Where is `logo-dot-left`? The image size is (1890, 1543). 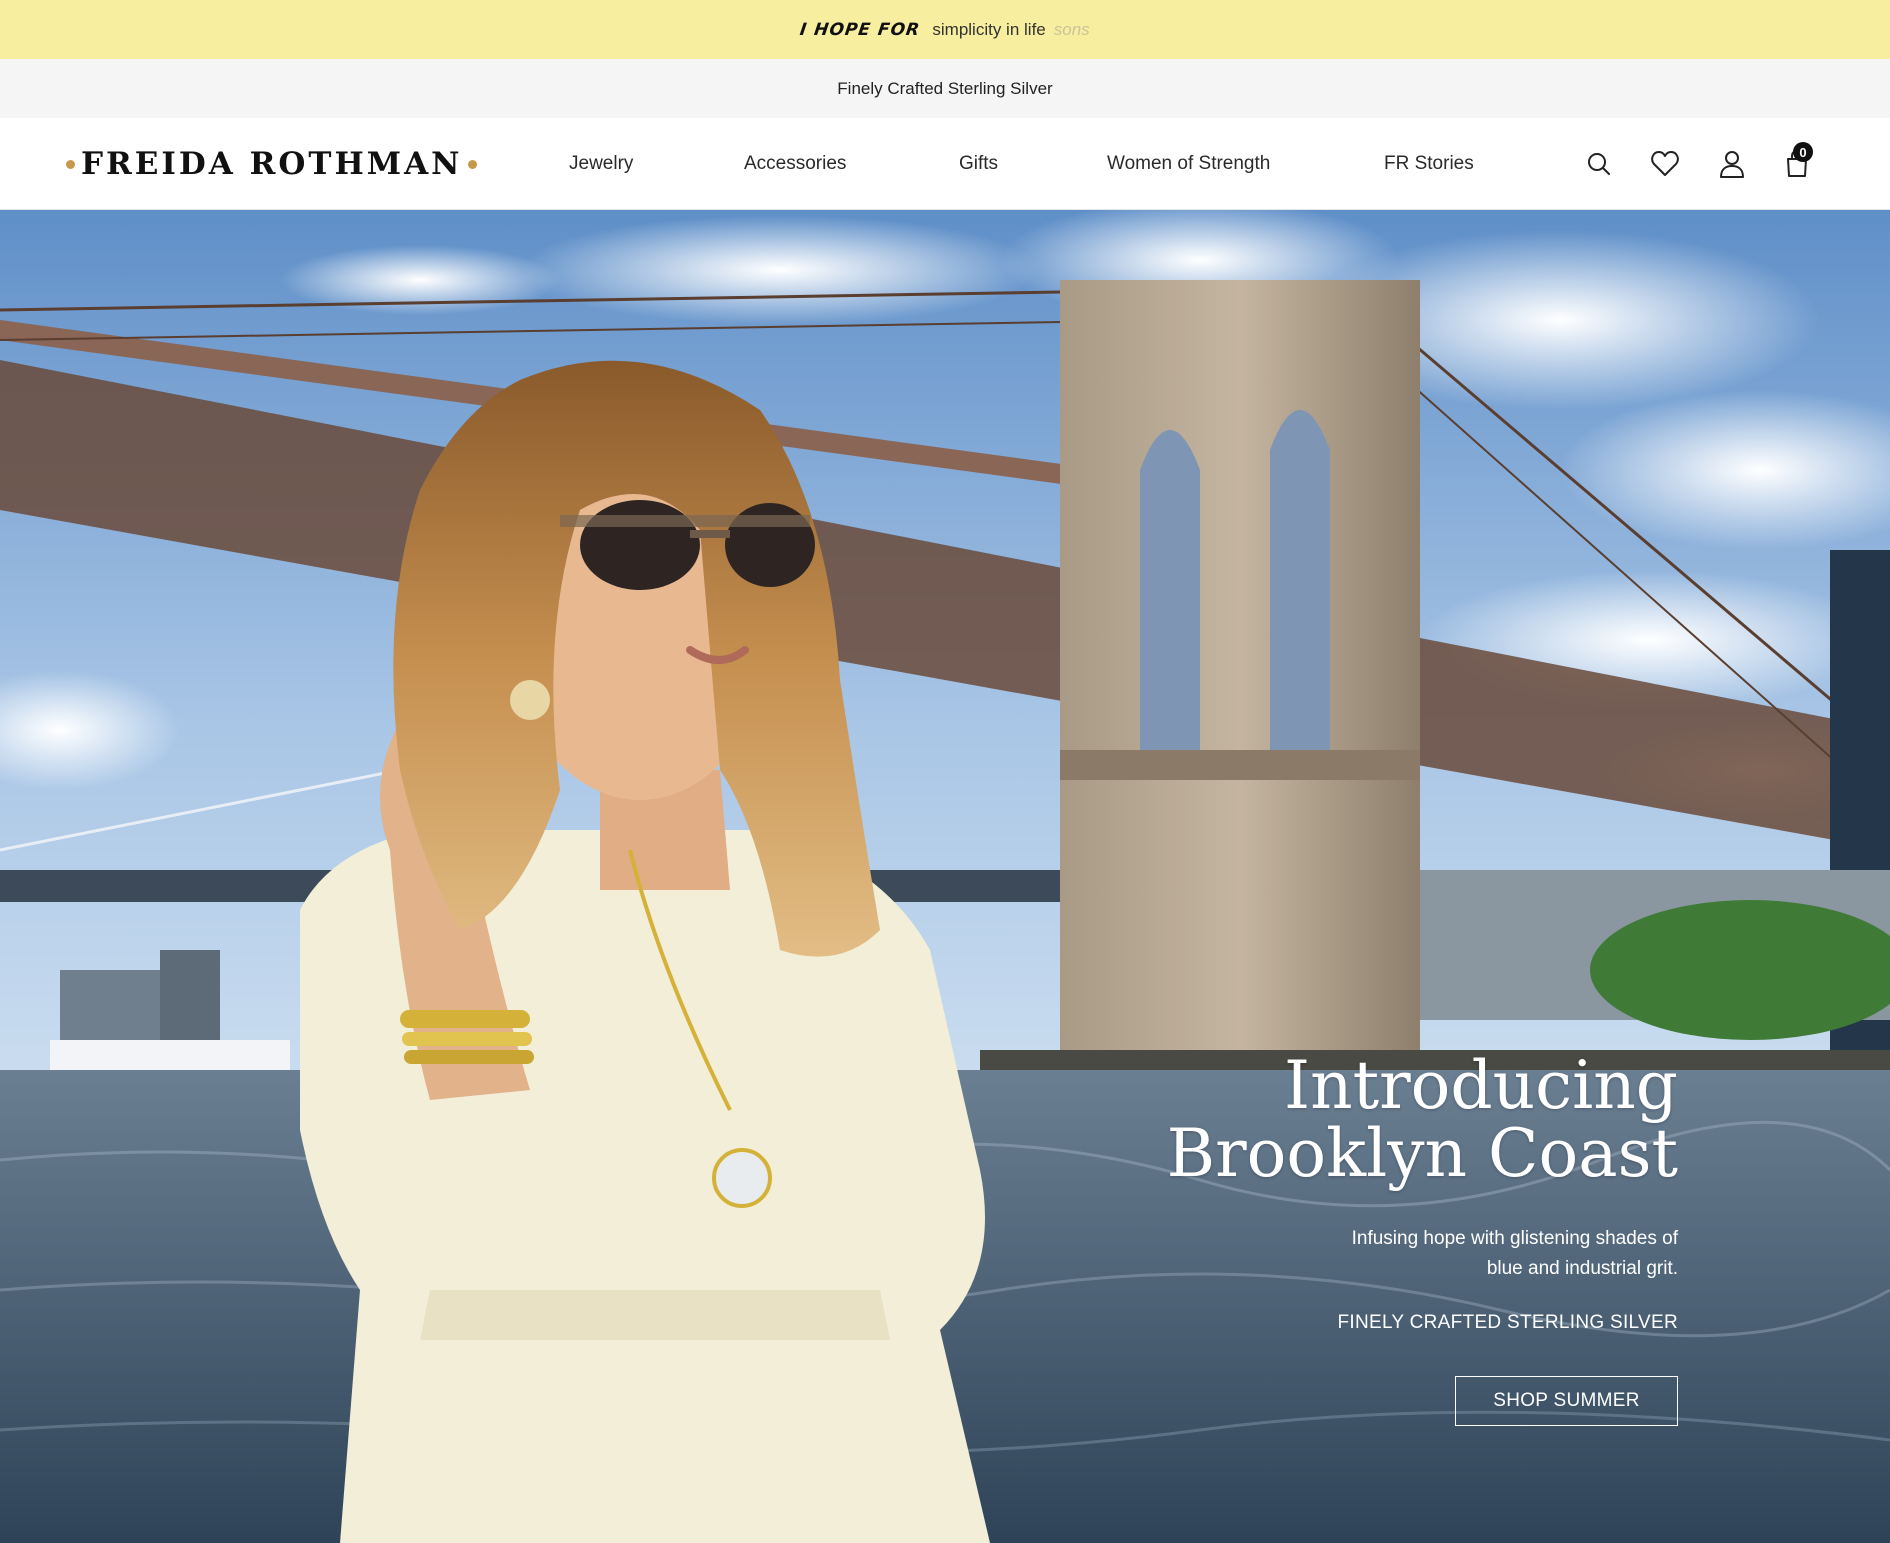 logo-dot-left is located at coordinates (70, 164).